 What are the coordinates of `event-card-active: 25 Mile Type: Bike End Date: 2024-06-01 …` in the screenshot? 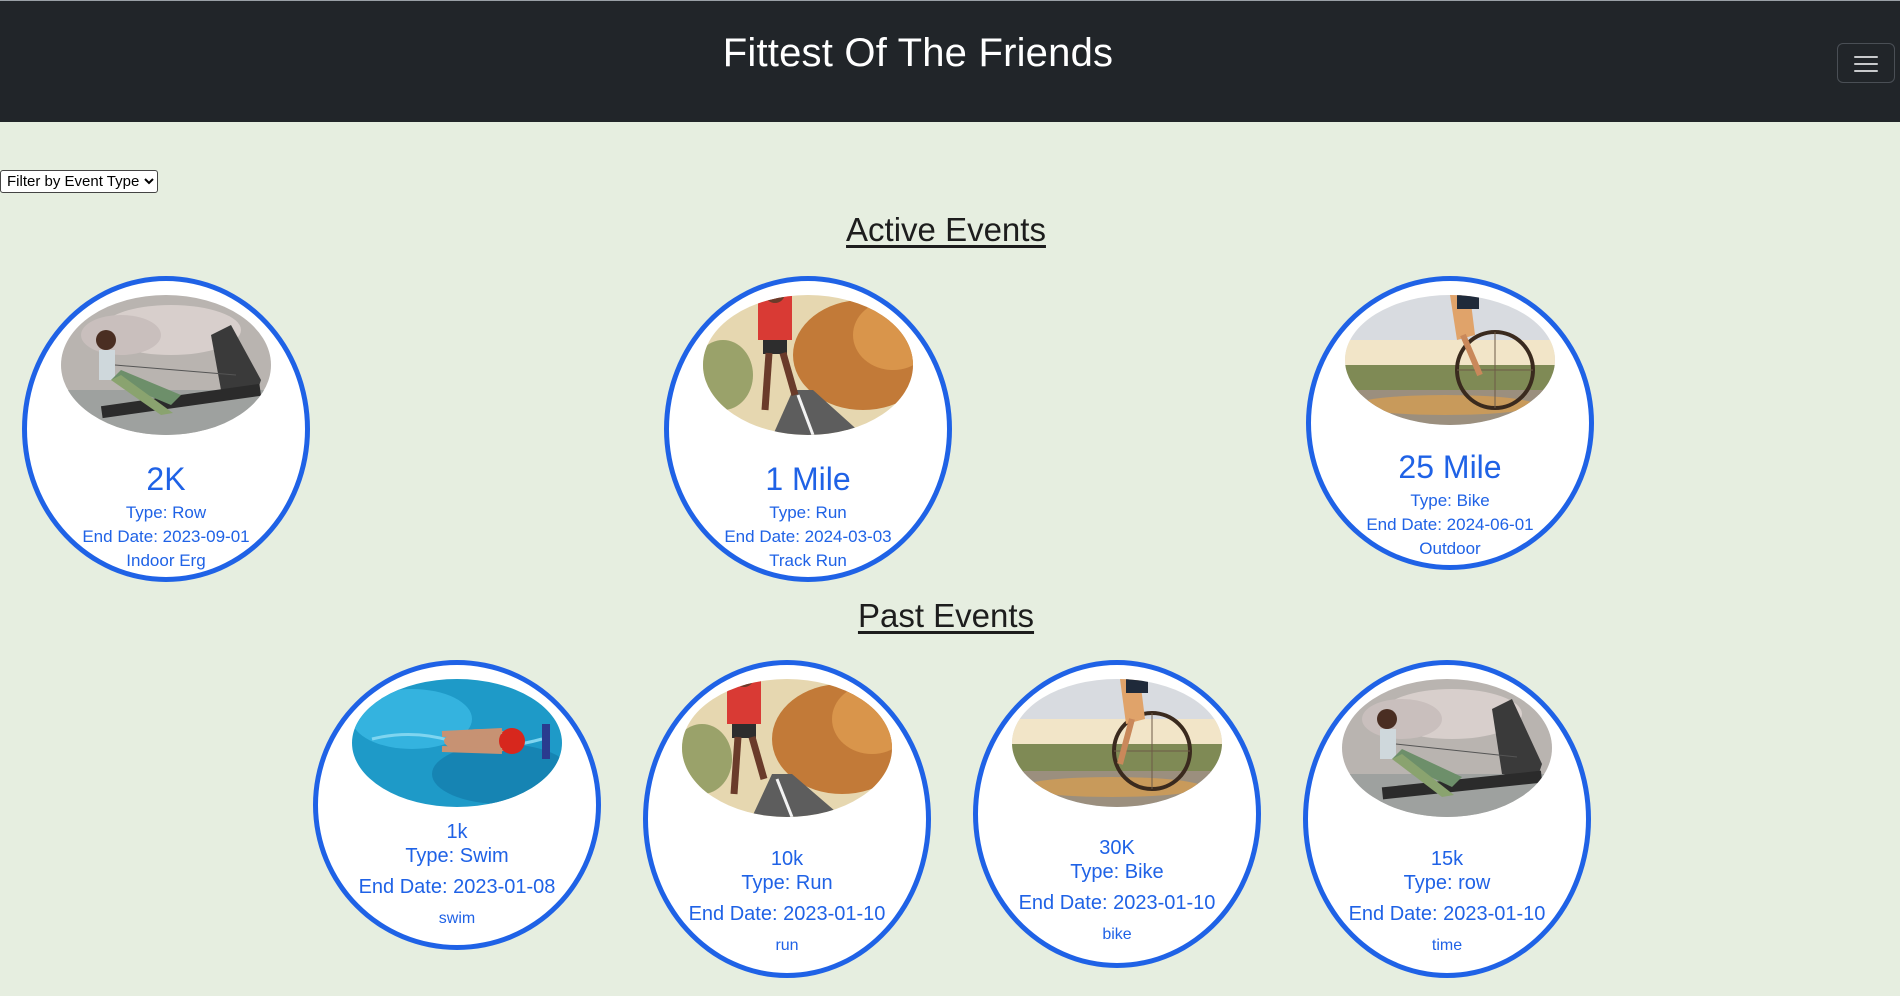 It's located at (1450, 423).